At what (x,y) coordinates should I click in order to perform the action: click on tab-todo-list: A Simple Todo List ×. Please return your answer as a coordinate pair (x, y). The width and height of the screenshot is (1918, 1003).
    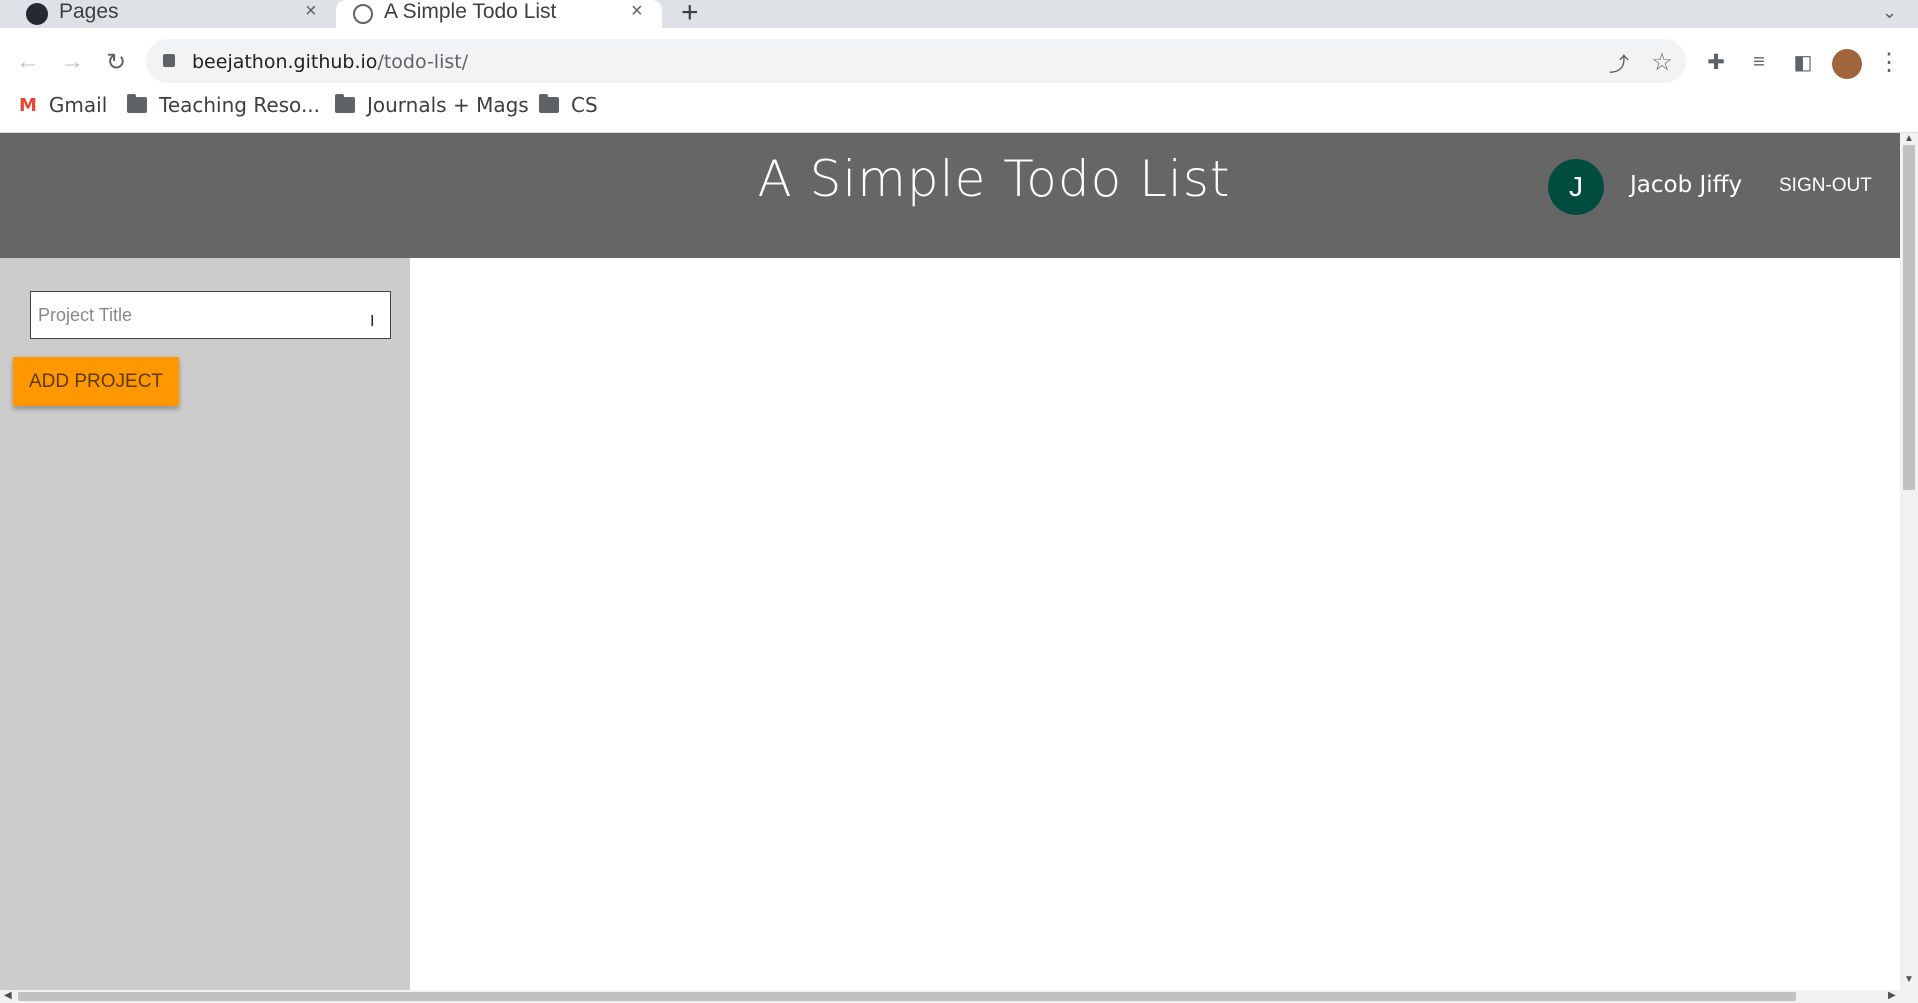
    Looking at the image, I should click on (499, 14).